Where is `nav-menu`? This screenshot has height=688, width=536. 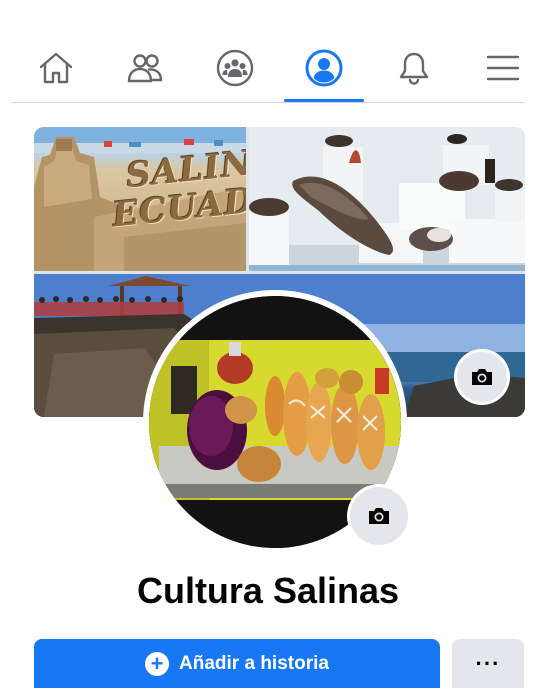
nav-menu is located at coordinates (503, 68).